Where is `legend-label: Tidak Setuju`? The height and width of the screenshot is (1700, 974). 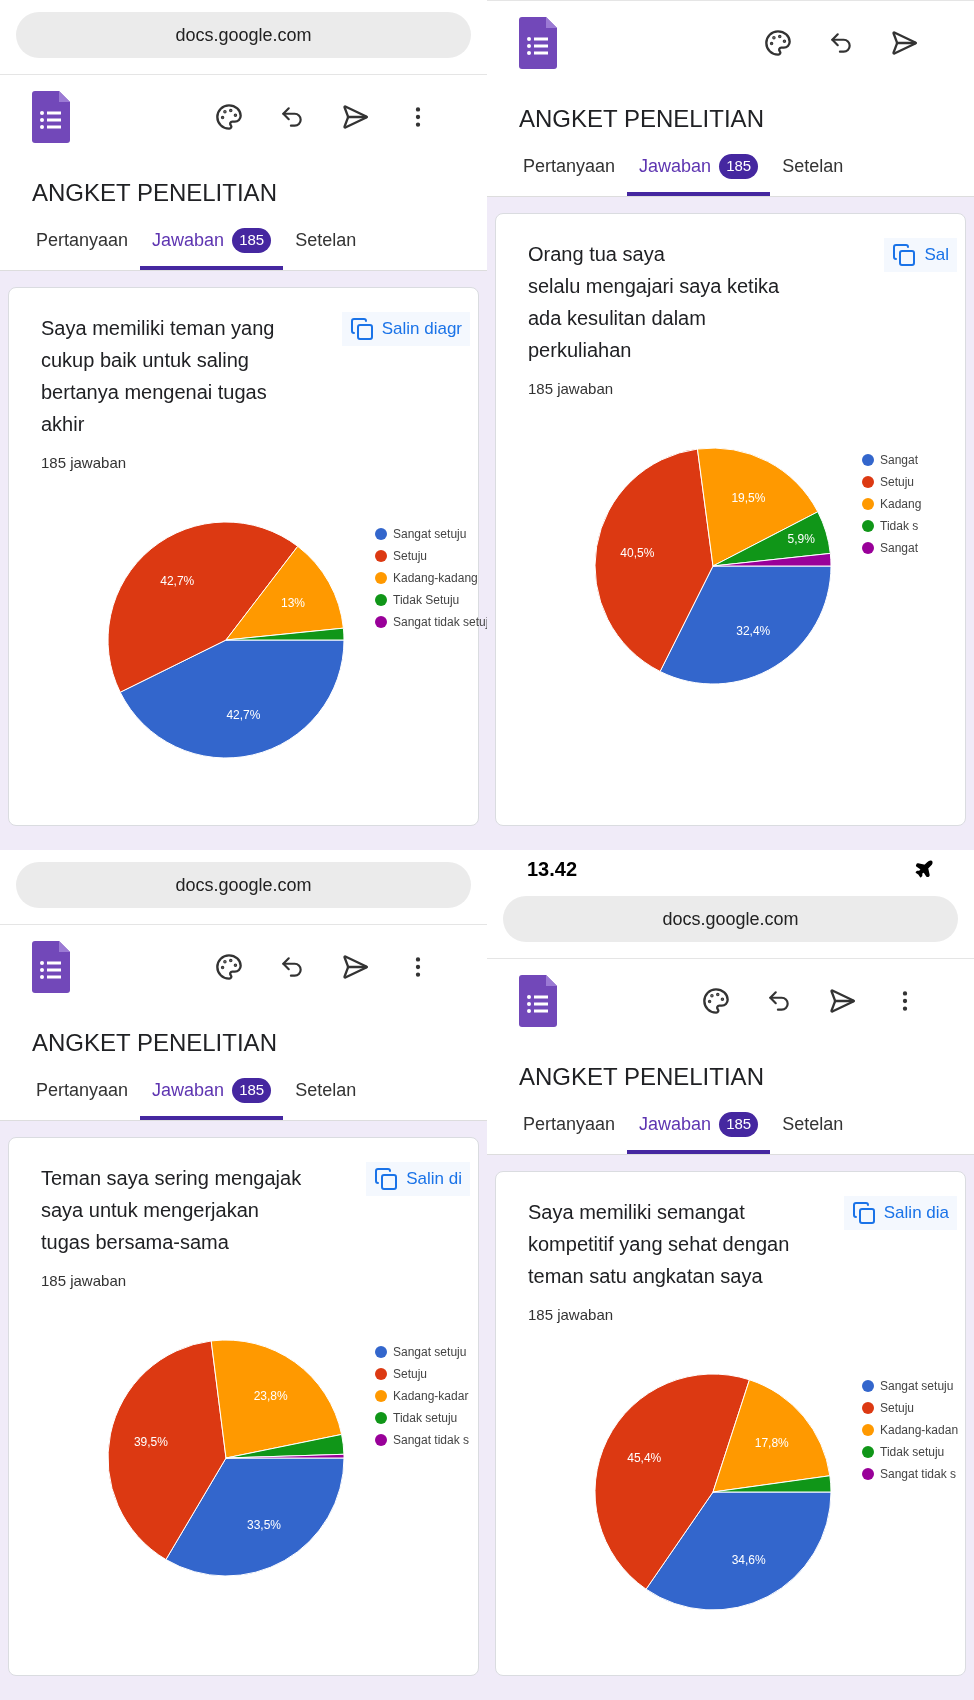
legend-label: Tidak Setuju is located at coordinates (426, 600).